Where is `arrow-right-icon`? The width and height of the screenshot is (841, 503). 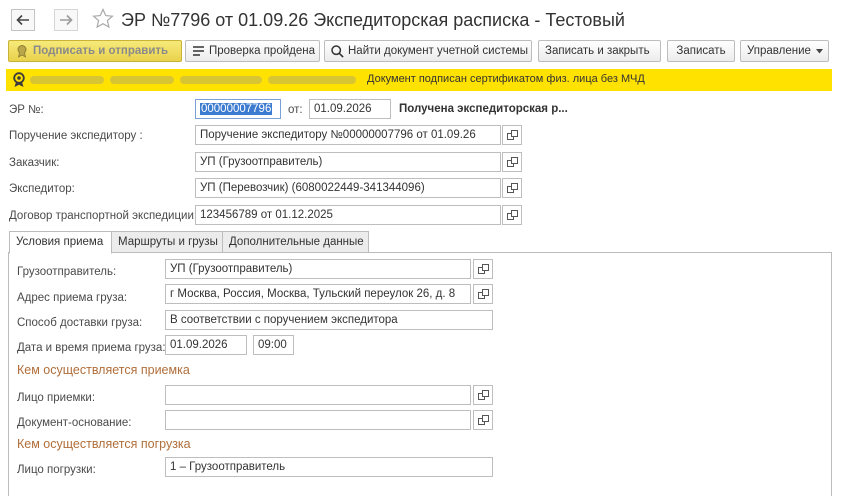
arrow-right-icon is located at coordinates (66, 20).